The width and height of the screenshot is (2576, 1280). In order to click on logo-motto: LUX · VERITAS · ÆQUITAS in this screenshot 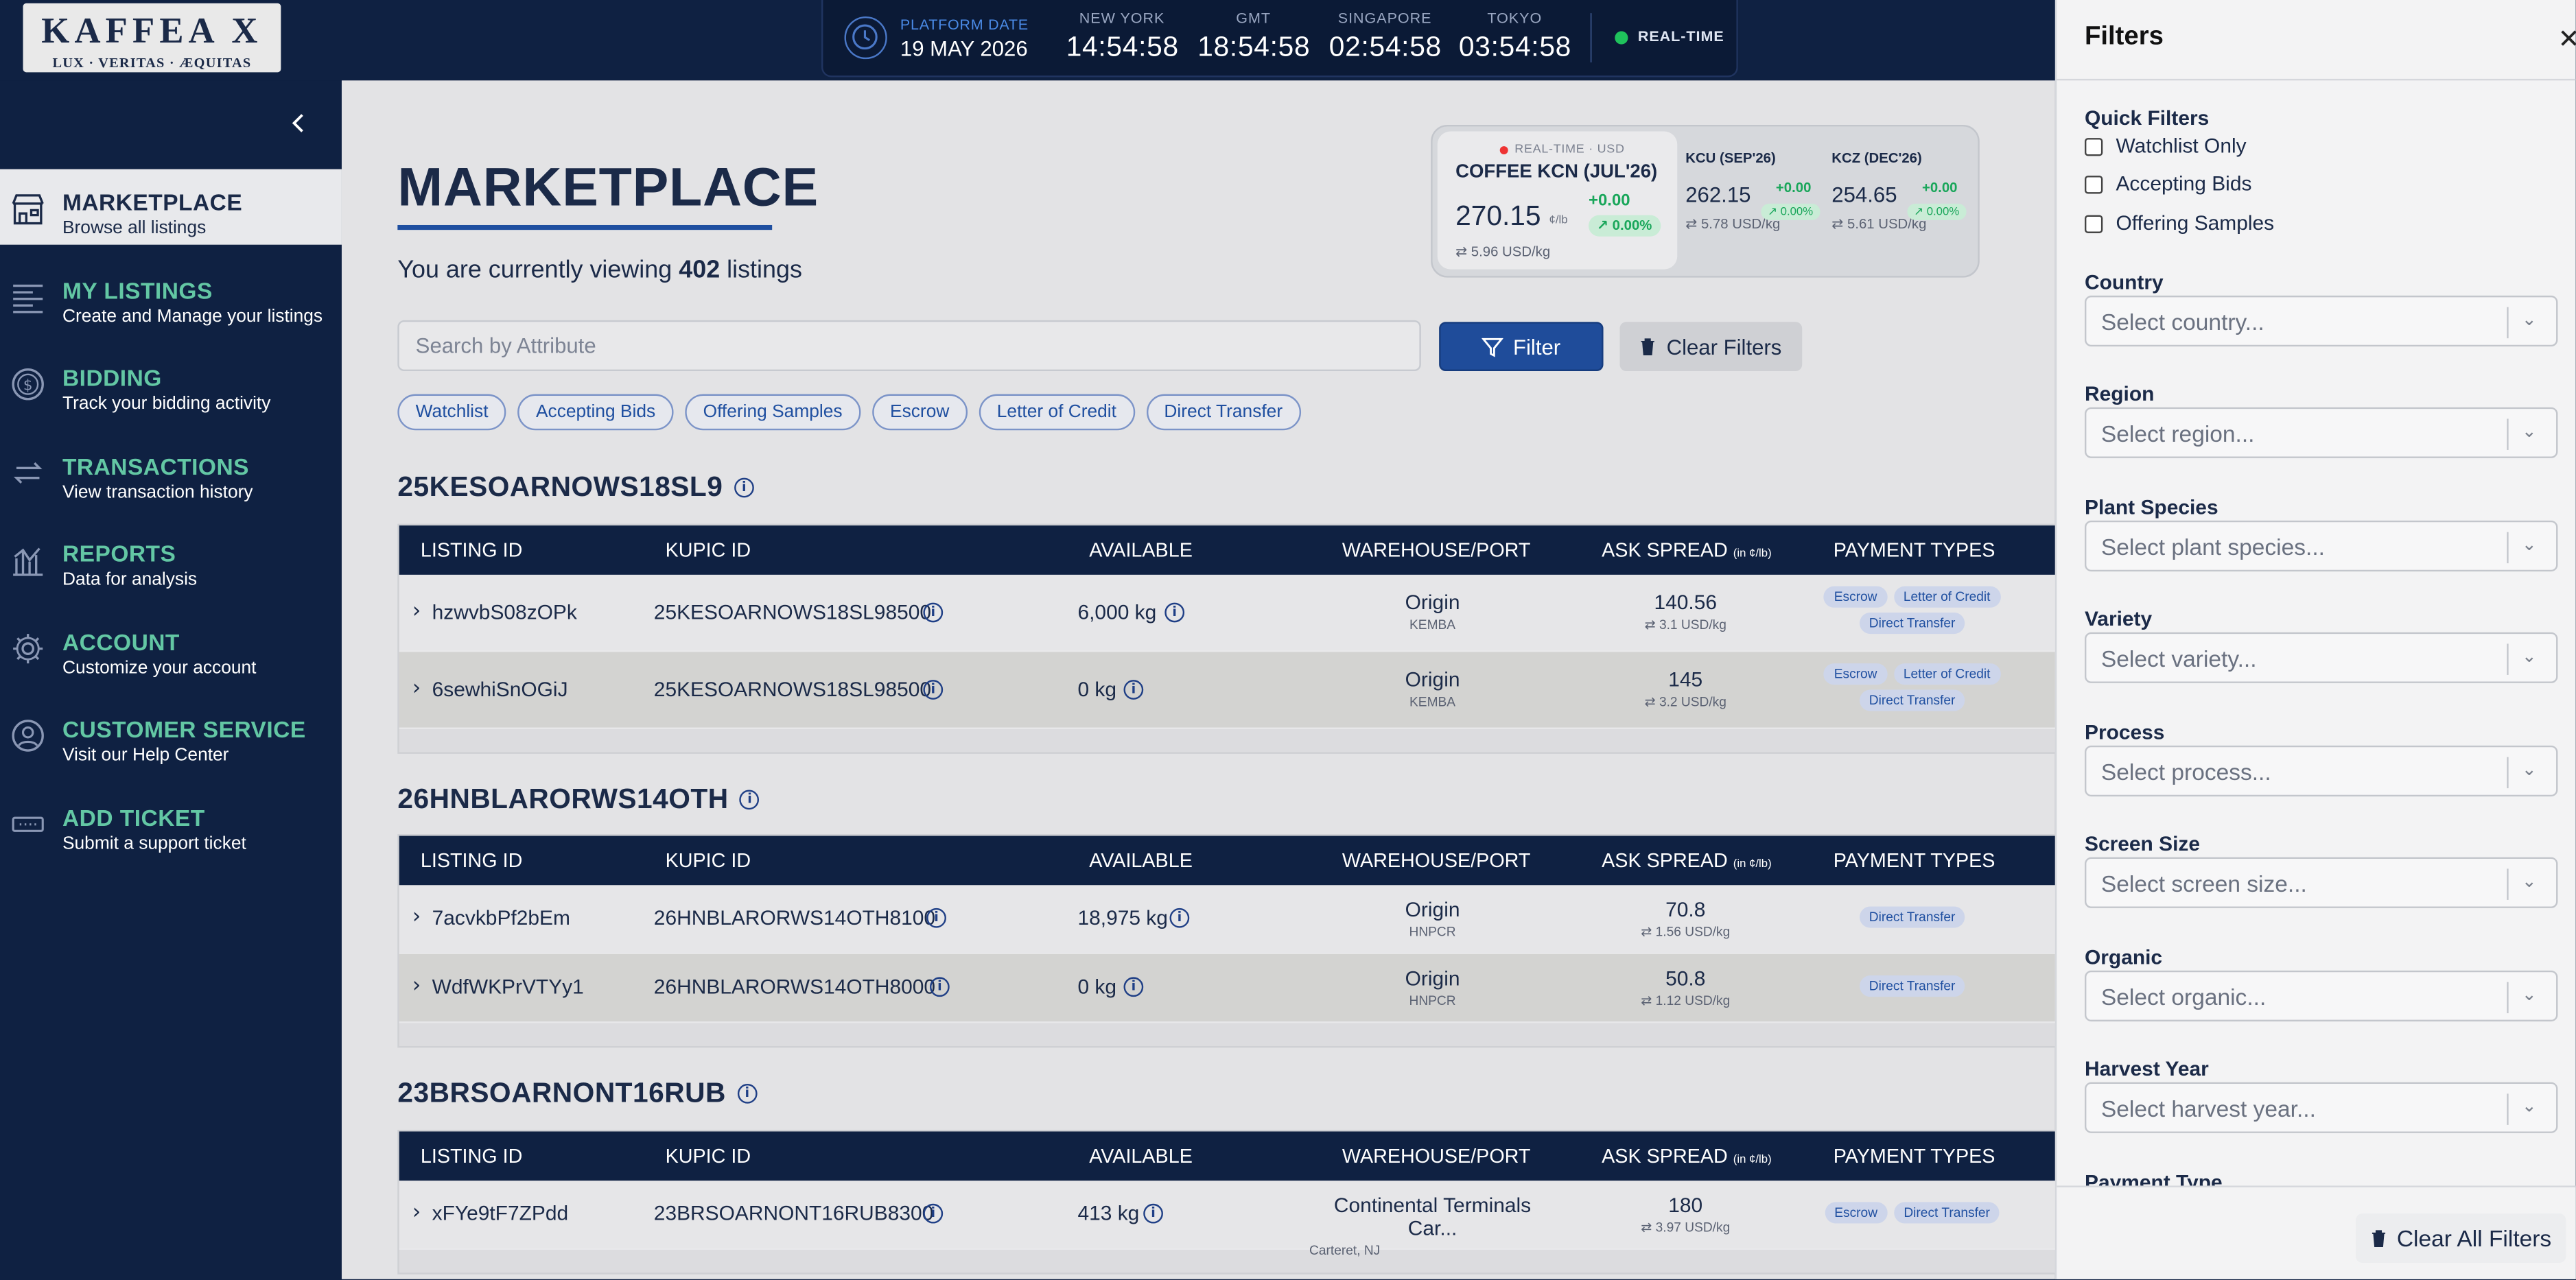, I will do `click(152, 62)`.